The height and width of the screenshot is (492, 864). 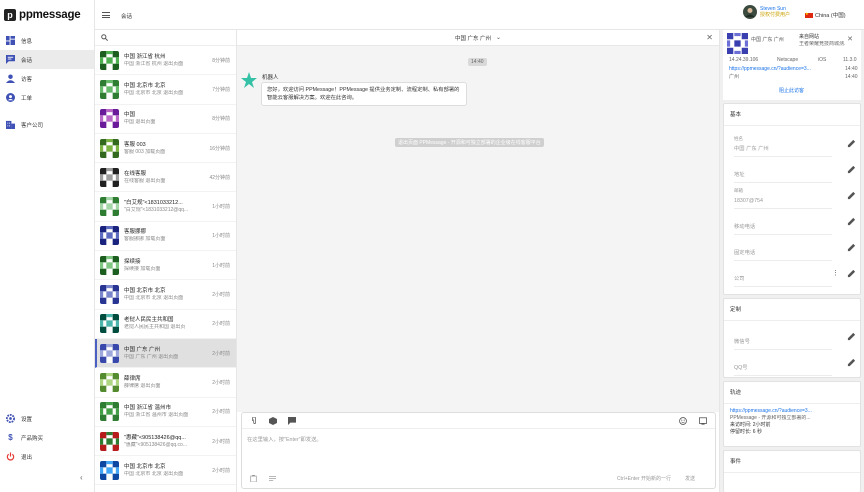 What do you see at coordinates (792, 115) in the screenshot?
I see `basic-title: 基本` at bounding box center [792, 115].